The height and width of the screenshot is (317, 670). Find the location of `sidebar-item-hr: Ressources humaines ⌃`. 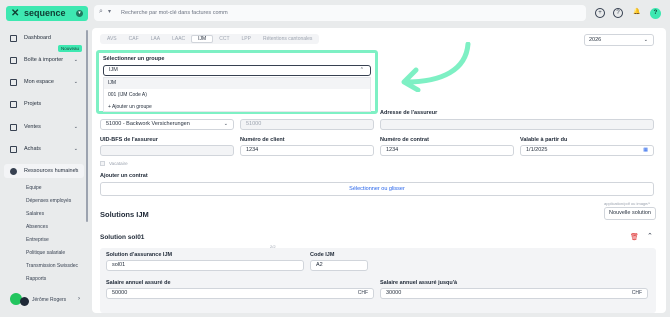

sidebar-item-hr: Ressources humaines ⌃ is located at coordinates (44, 171).